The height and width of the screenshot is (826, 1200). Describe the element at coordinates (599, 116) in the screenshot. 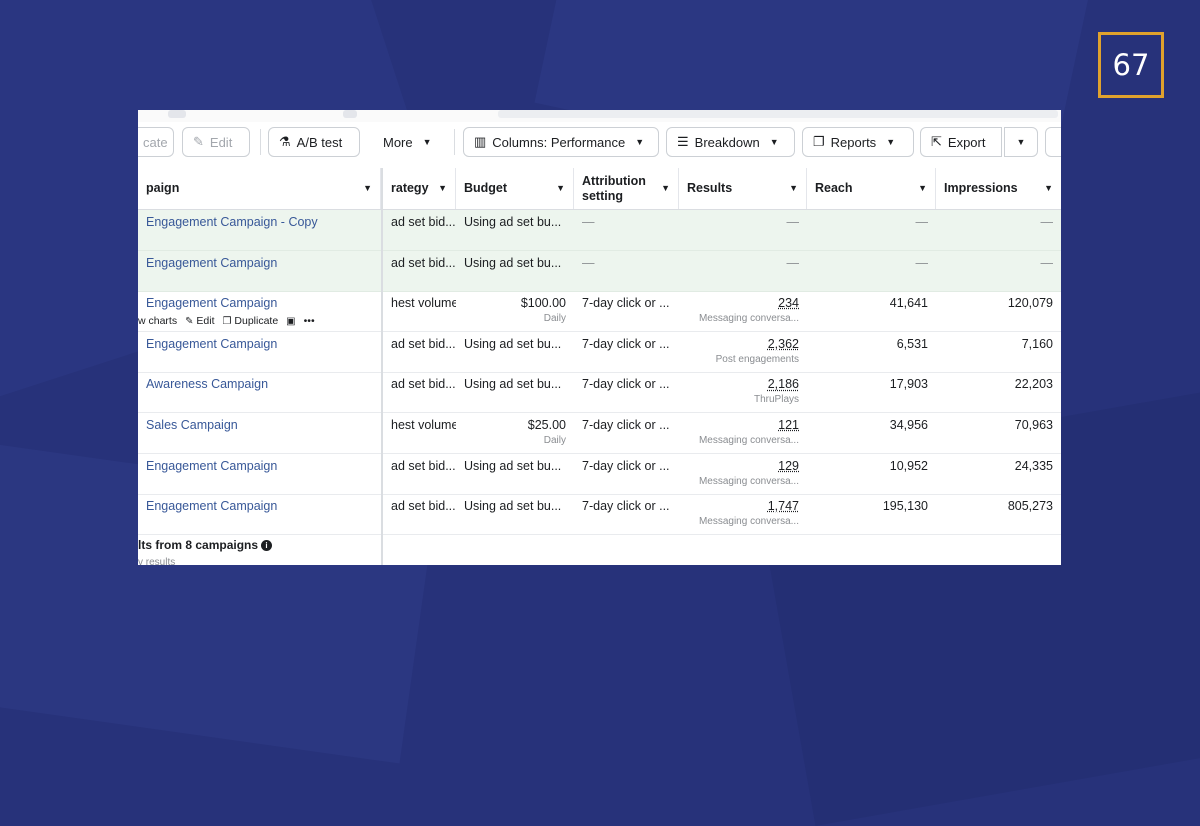

I see `top-strip` at that location.